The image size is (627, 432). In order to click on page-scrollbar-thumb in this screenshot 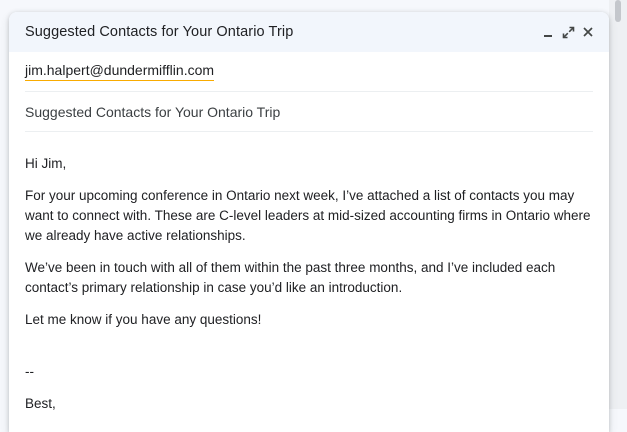, I will do `click(618, 11)`.